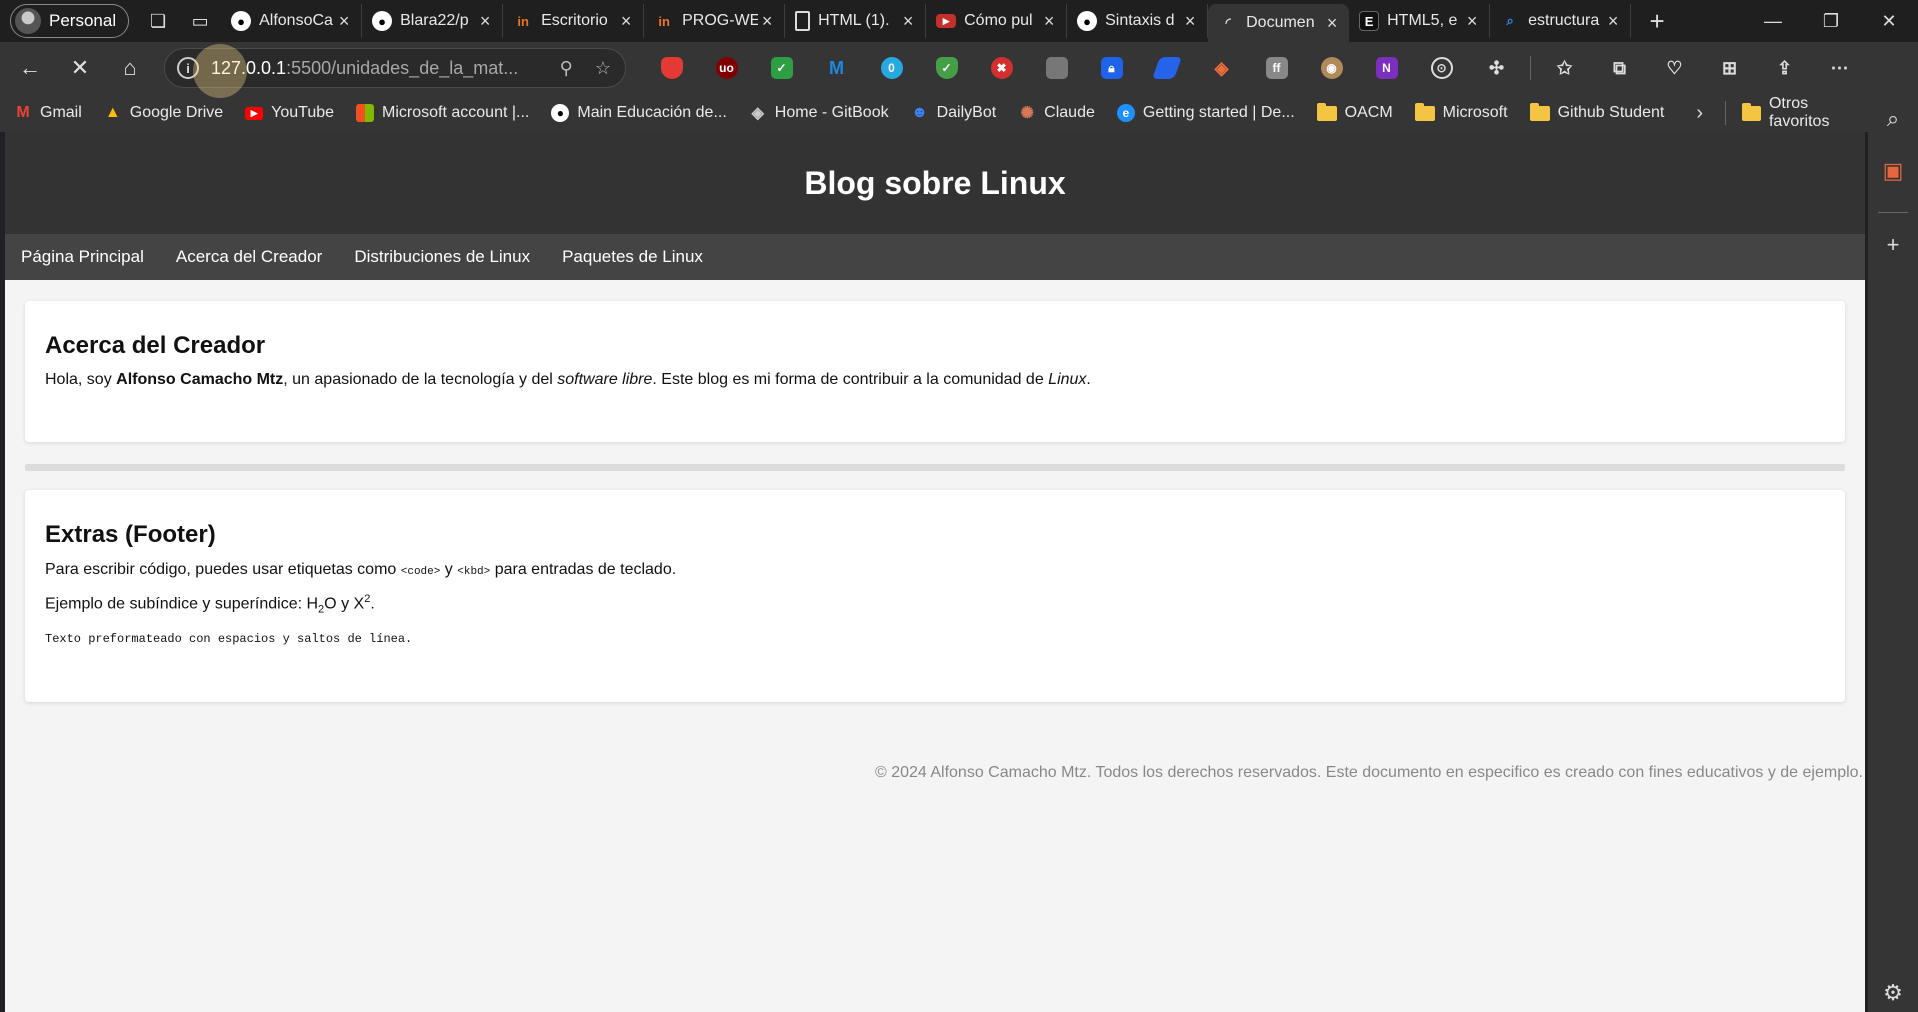  Describe the element at coordinates (200, 21) in the screenshot. I see `vertical-tabs-icon: ▭` at that location.